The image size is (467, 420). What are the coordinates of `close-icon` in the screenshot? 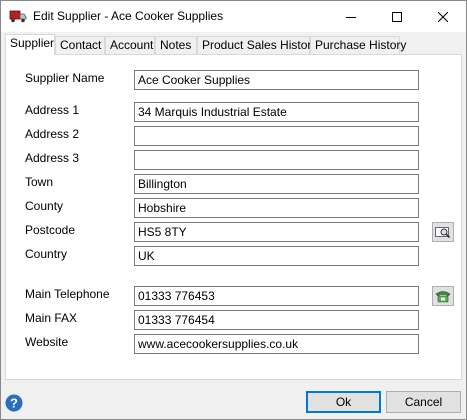 It's located at (443, 16).